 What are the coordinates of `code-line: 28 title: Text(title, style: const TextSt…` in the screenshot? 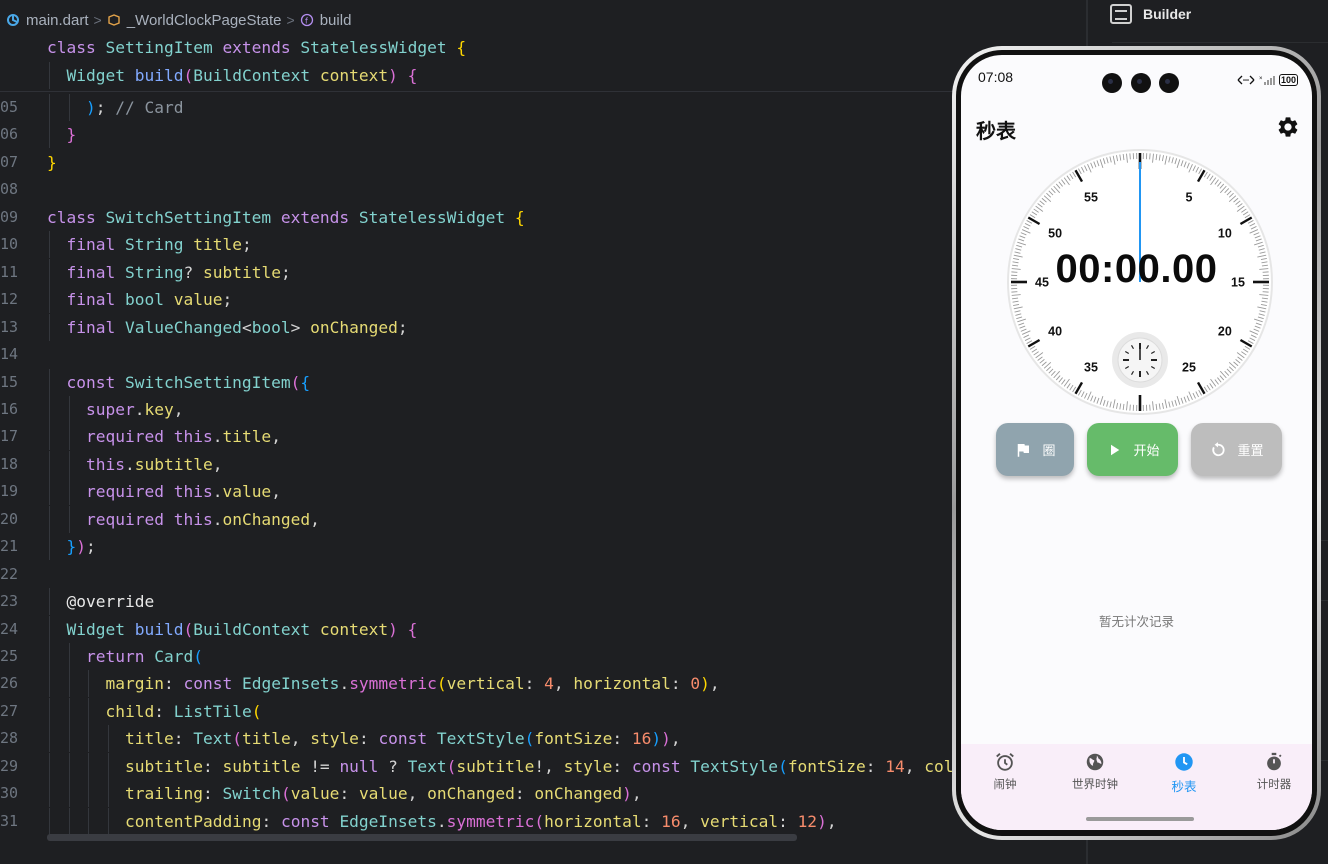 It's located at (543, 738).